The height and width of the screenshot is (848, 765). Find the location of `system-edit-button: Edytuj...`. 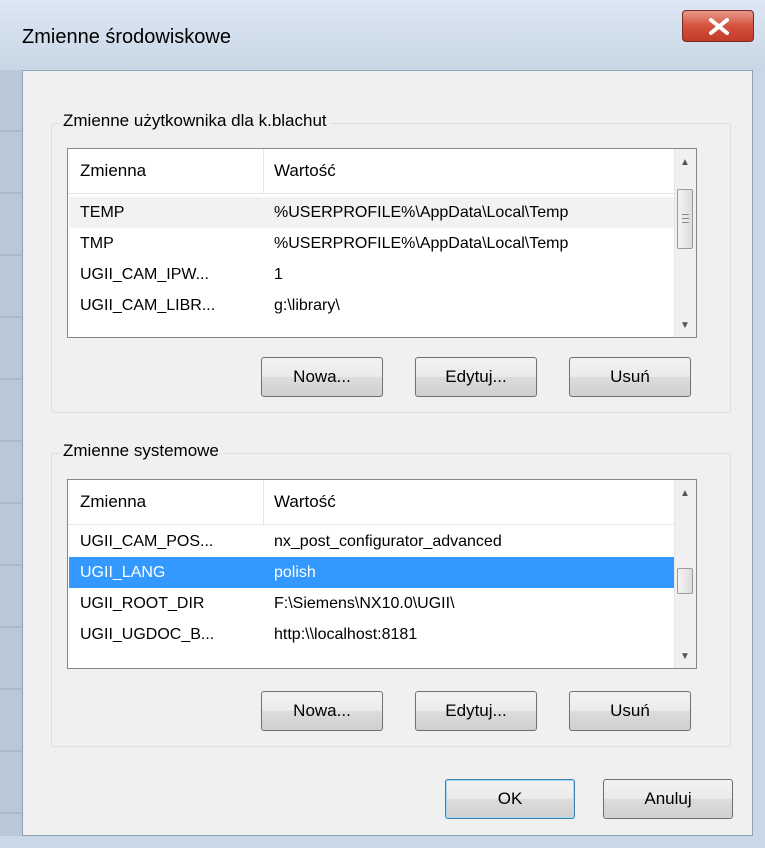

system-edit-button: Edytuj... is located at coordinates (476, 711).